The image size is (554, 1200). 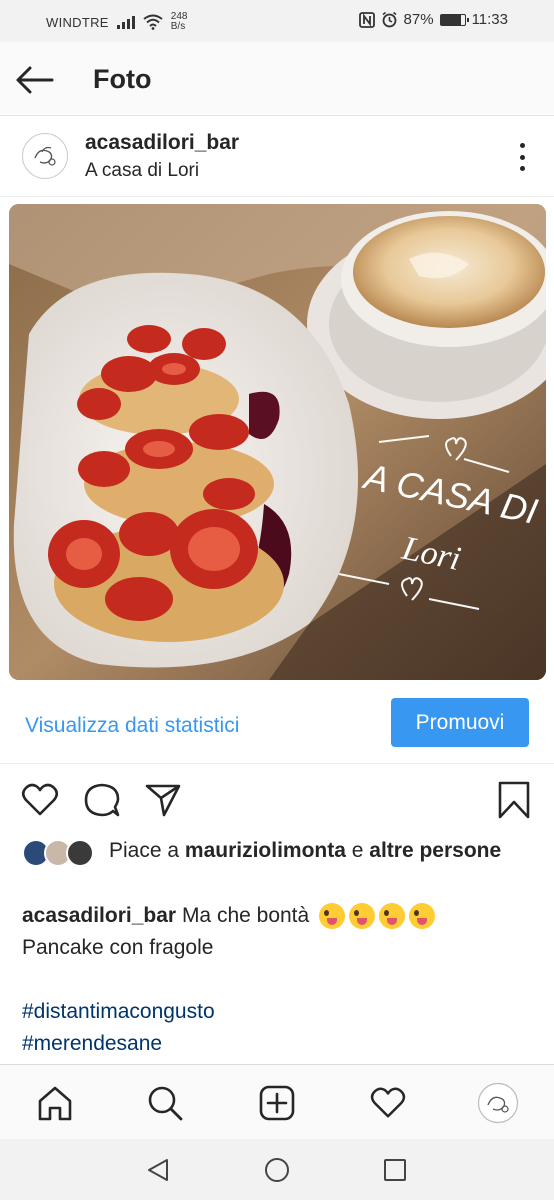 I want to click on search-icon, so click(x=165, y=1103).